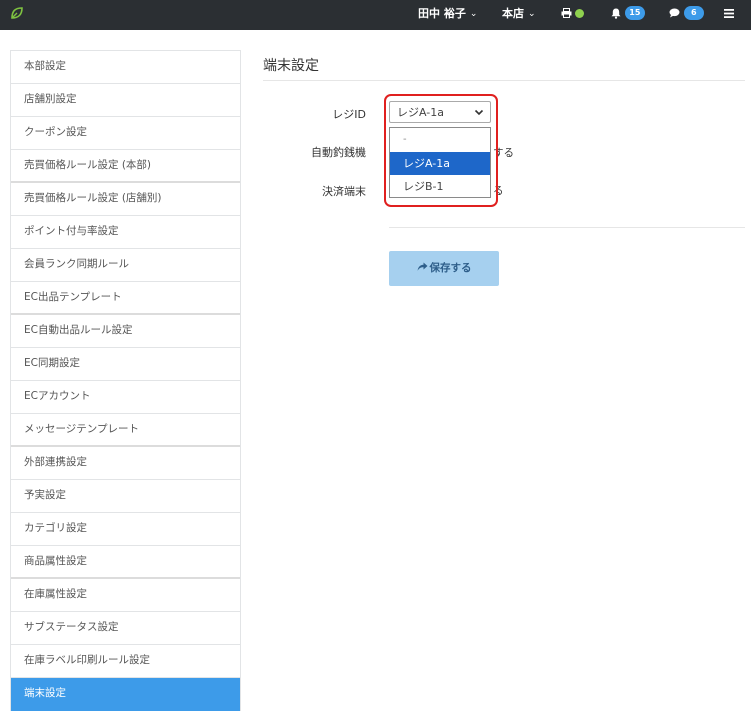 The width and height of the screenshot is (751, 711). I want to click on save-button-label: 保存する, so click(450, 268).